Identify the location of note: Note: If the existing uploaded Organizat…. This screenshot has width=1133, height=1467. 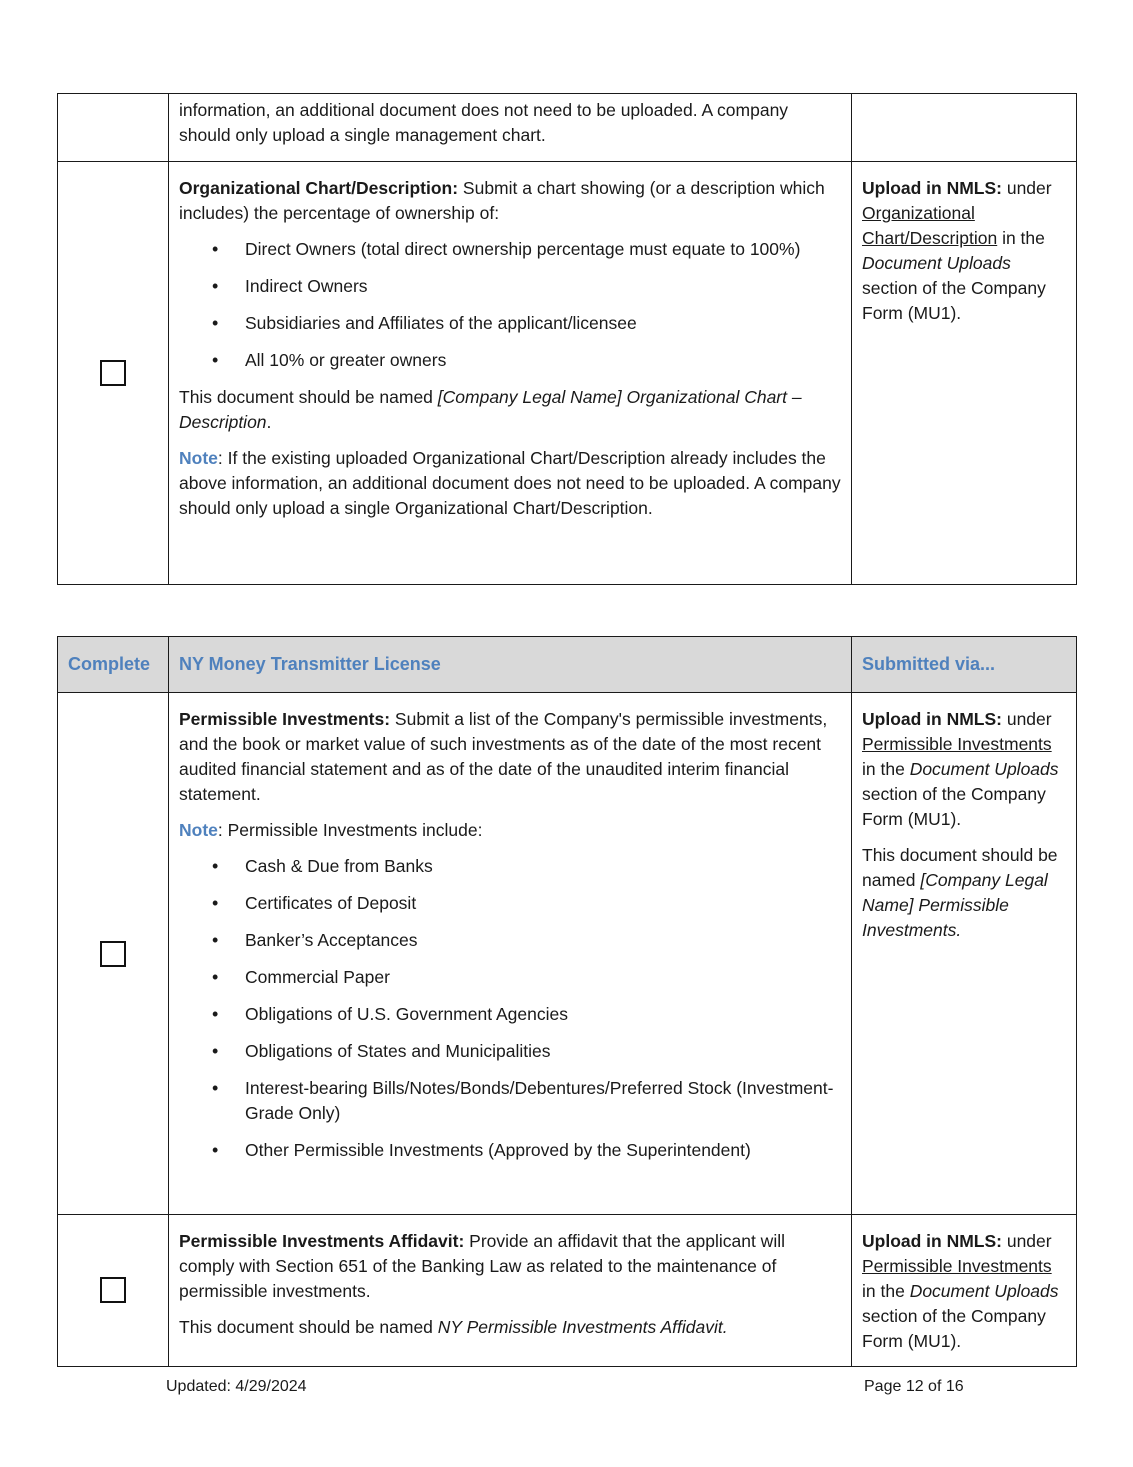
(510, 483).